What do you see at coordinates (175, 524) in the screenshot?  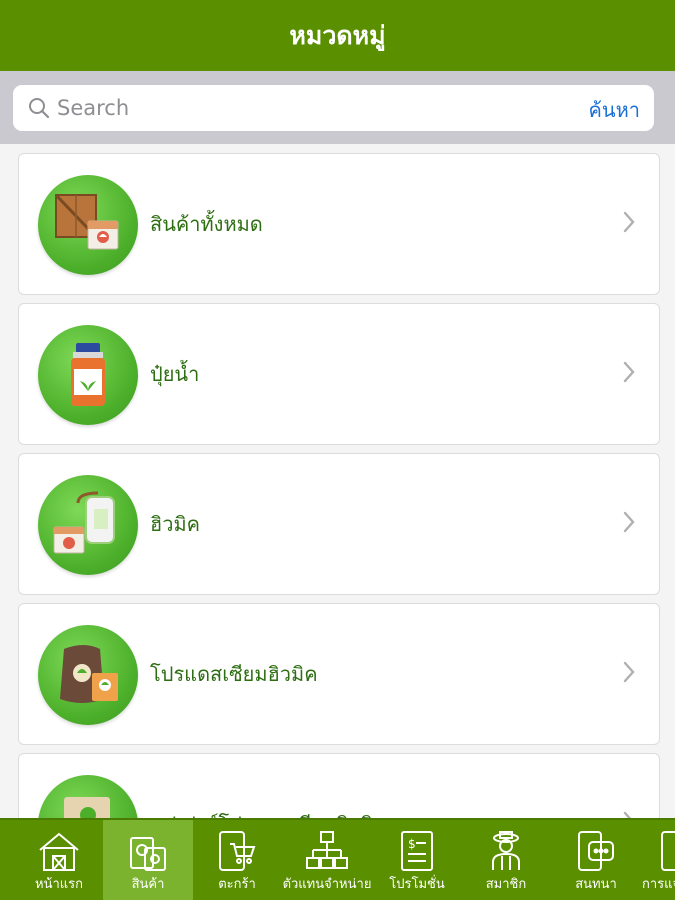 I see `category-label: ฮิวมิค` at bounding box center [175, 524].